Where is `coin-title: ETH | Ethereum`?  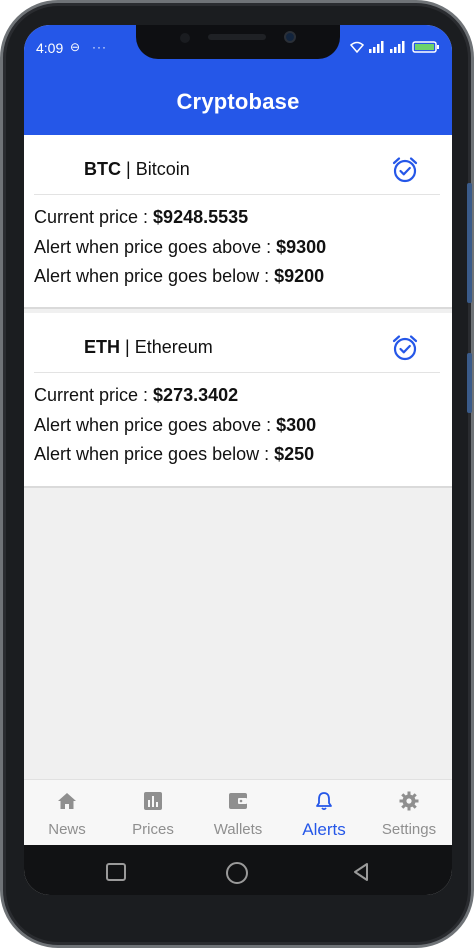
coin-title: ETH | Ethereum is located at coordinates (148, 347).